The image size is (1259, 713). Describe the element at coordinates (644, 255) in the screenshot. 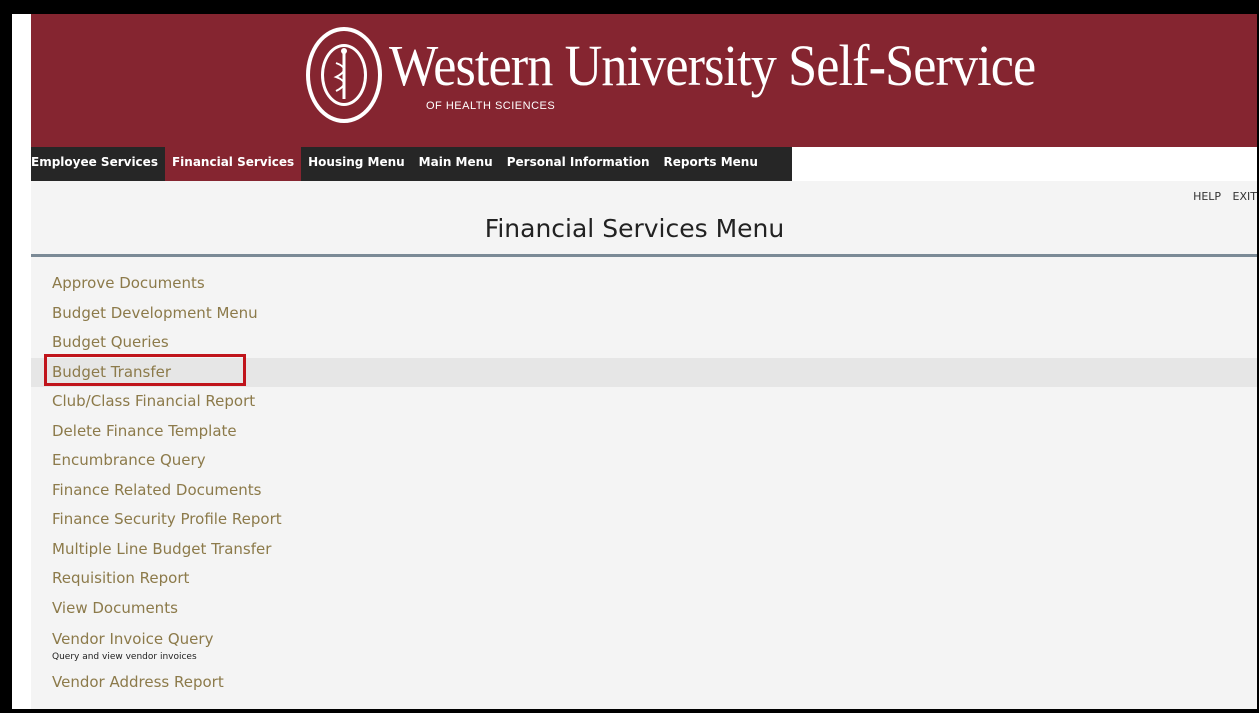

I see `title-divider` at that location.